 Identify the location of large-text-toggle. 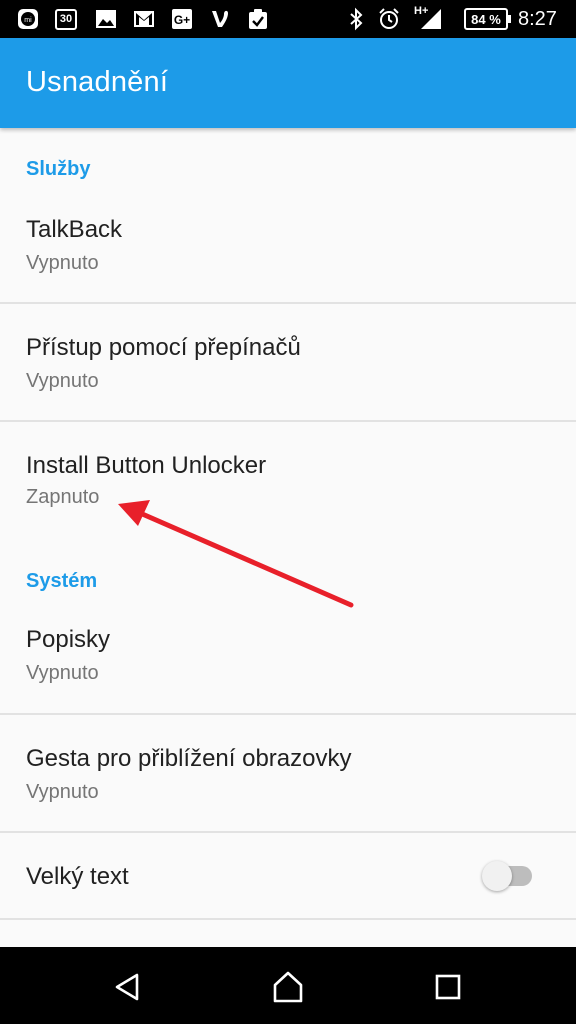
(497, 876).